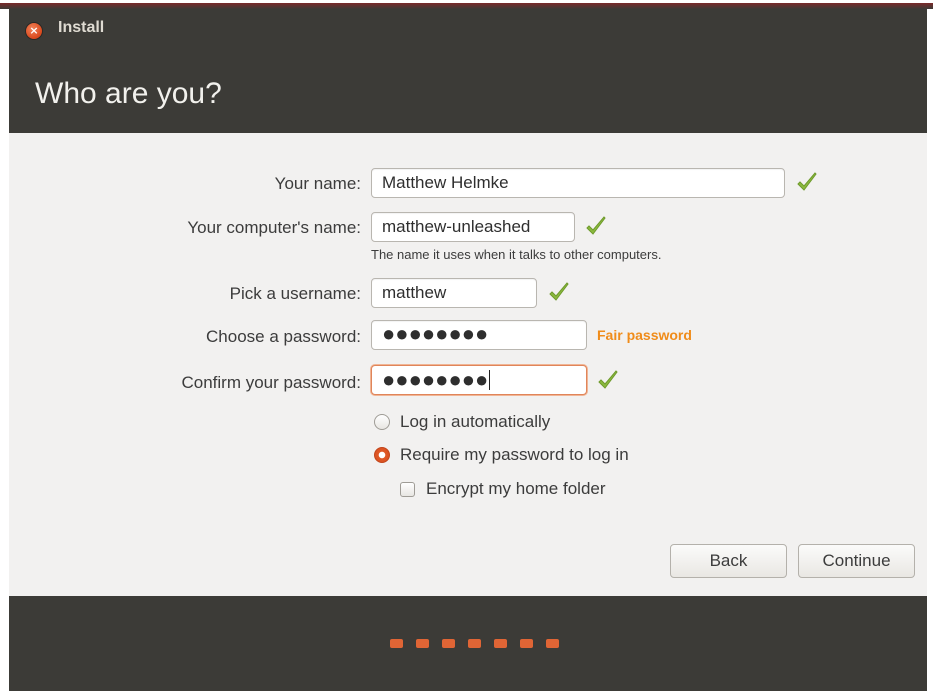 The height and width of the screenshot is (691, 933). Describe the element at coordinates (514, 454) in the screenshot. I see `require-password-label: Require my password to log in` at that location.